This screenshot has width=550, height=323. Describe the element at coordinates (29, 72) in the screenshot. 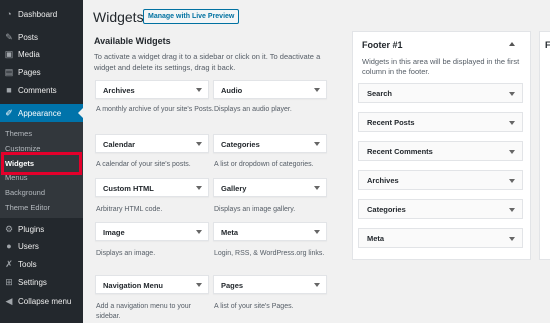

I see `menu-pages-label: Pages` at that location.